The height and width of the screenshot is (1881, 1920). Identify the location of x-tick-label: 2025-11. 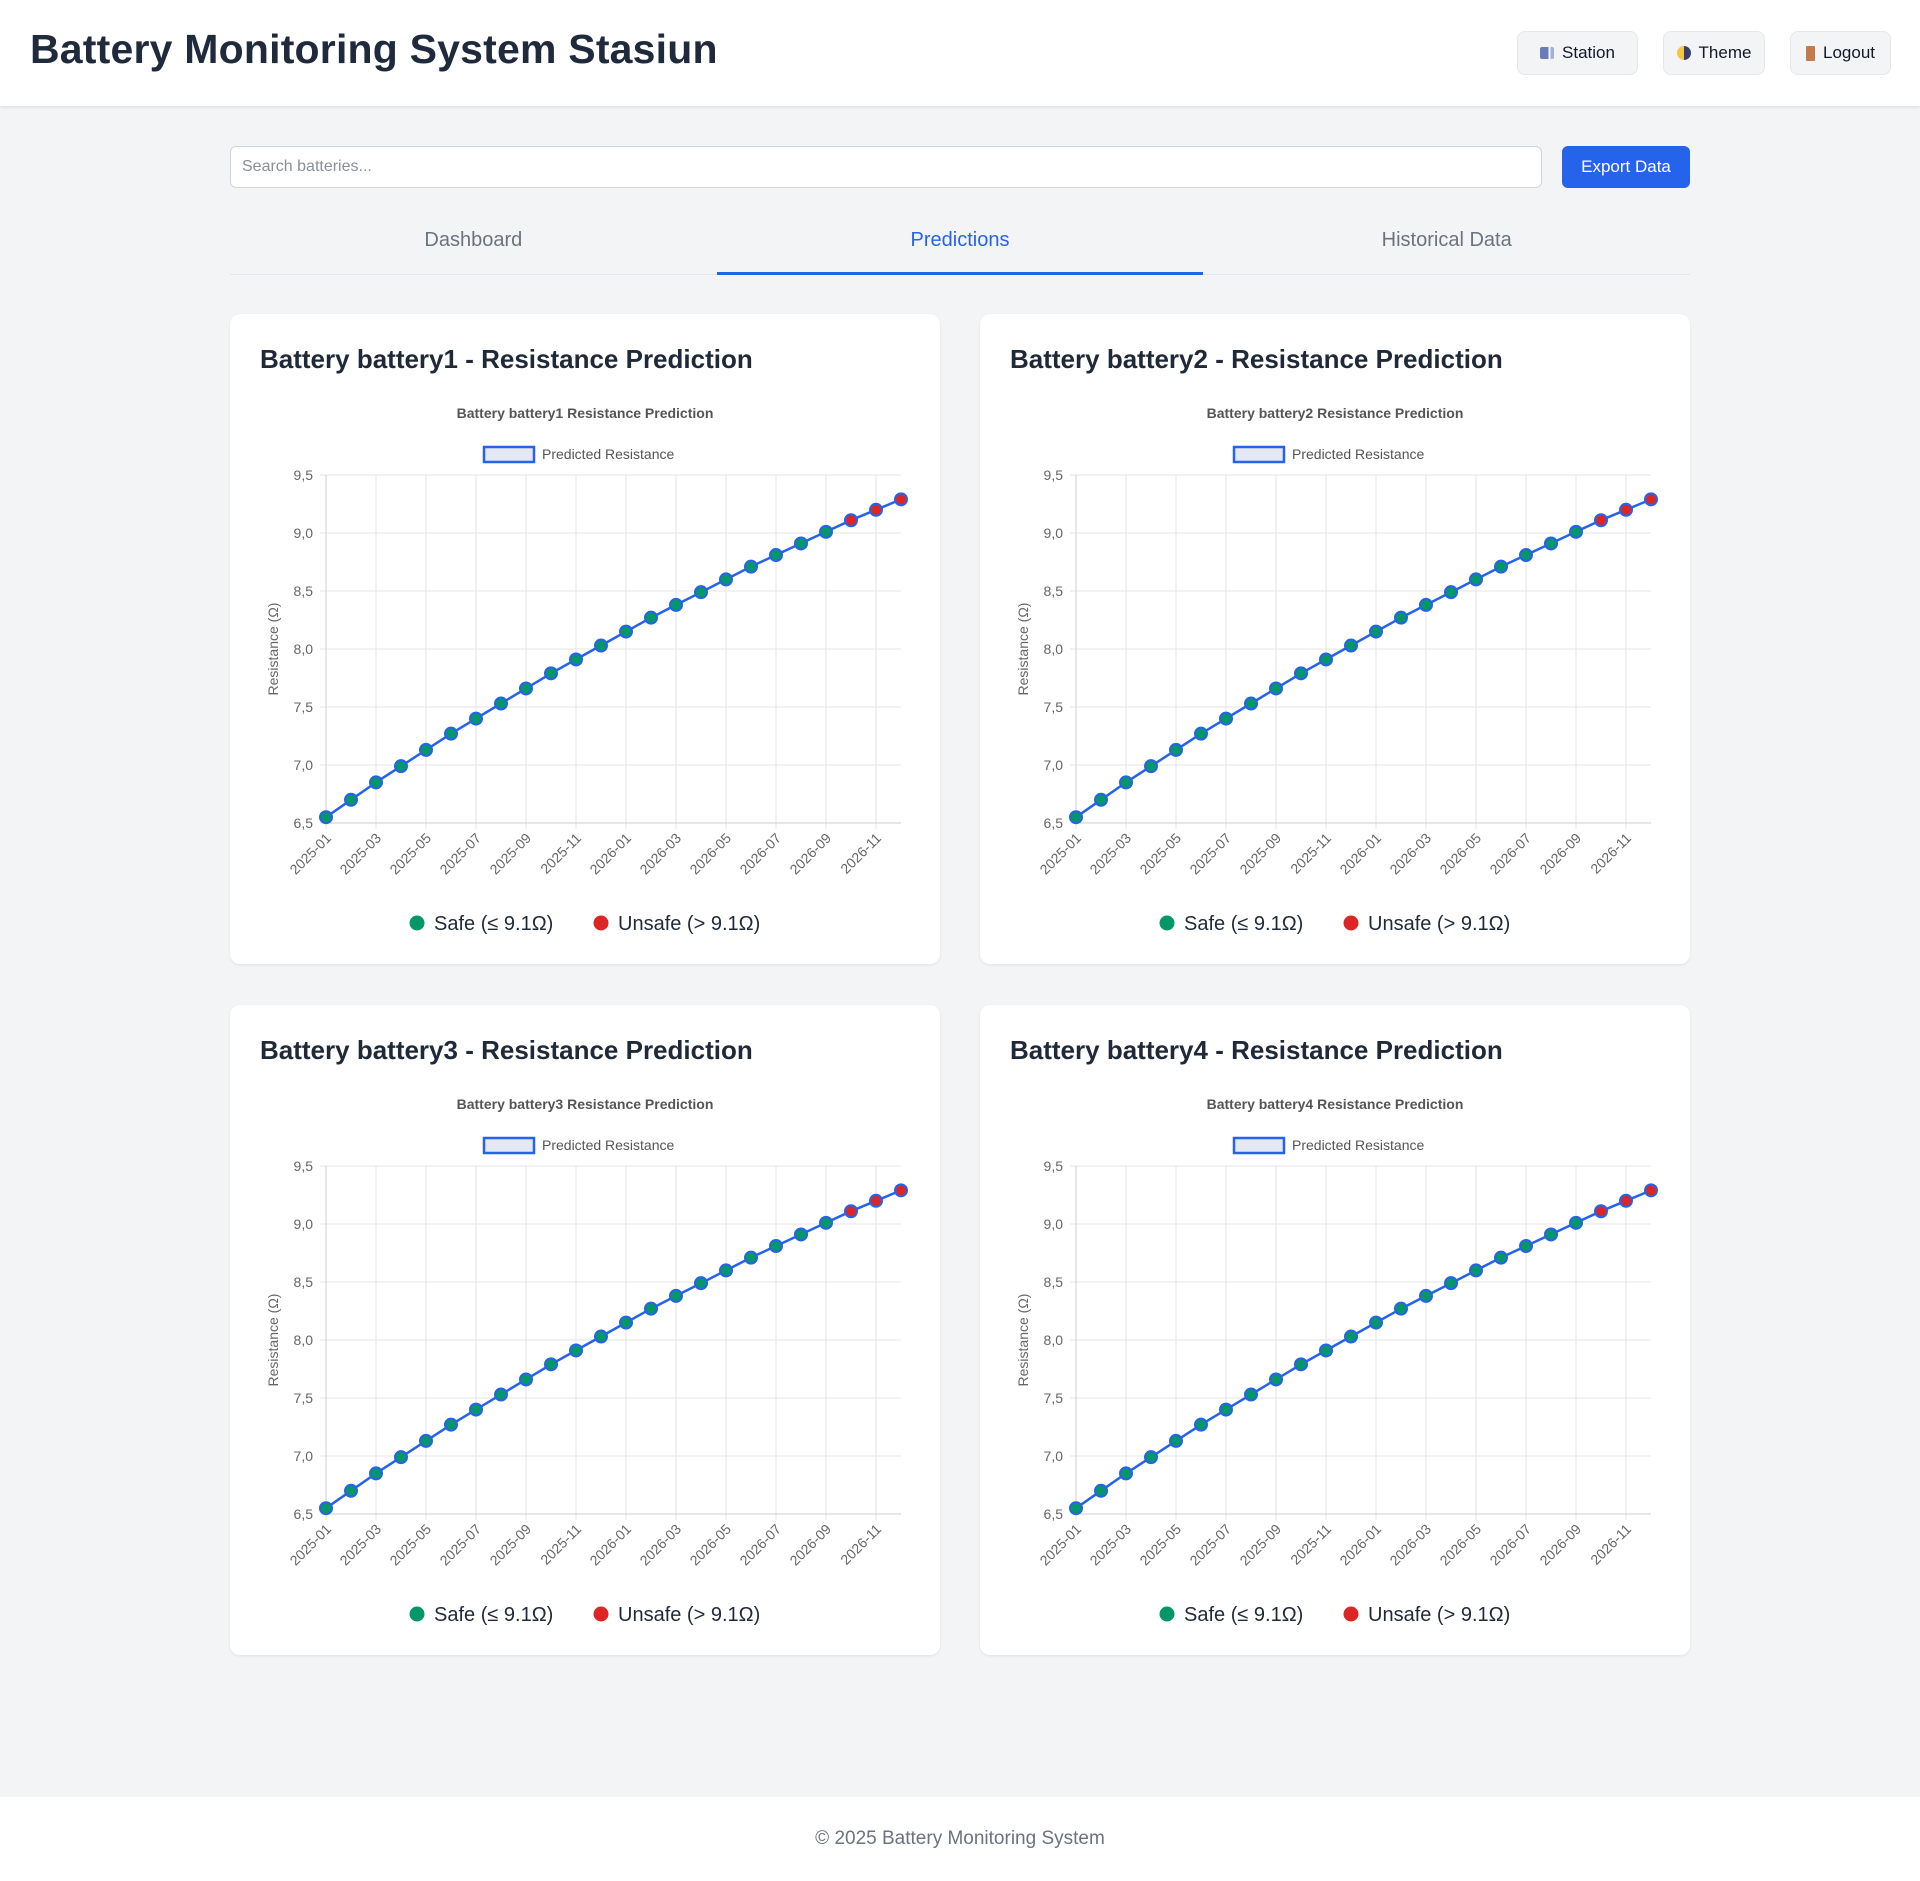
(1310, 853).